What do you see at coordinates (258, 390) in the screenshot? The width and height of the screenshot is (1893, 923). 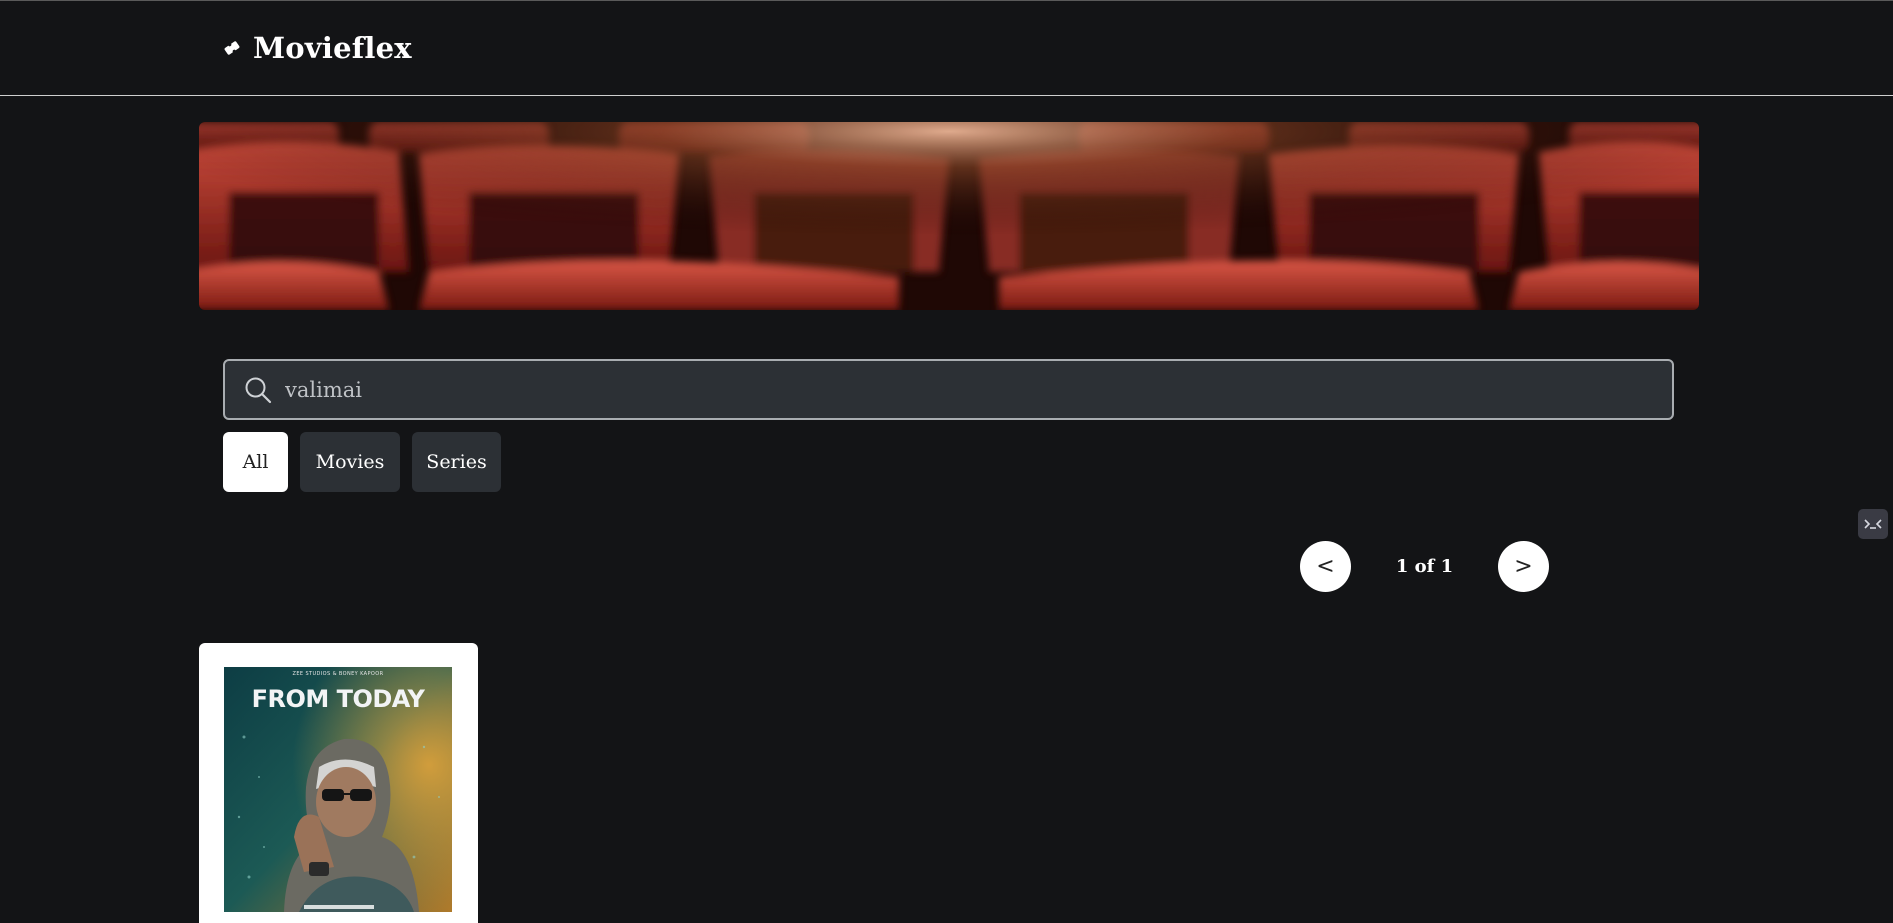 I see `search-icon` at bounding box center [258, 390].